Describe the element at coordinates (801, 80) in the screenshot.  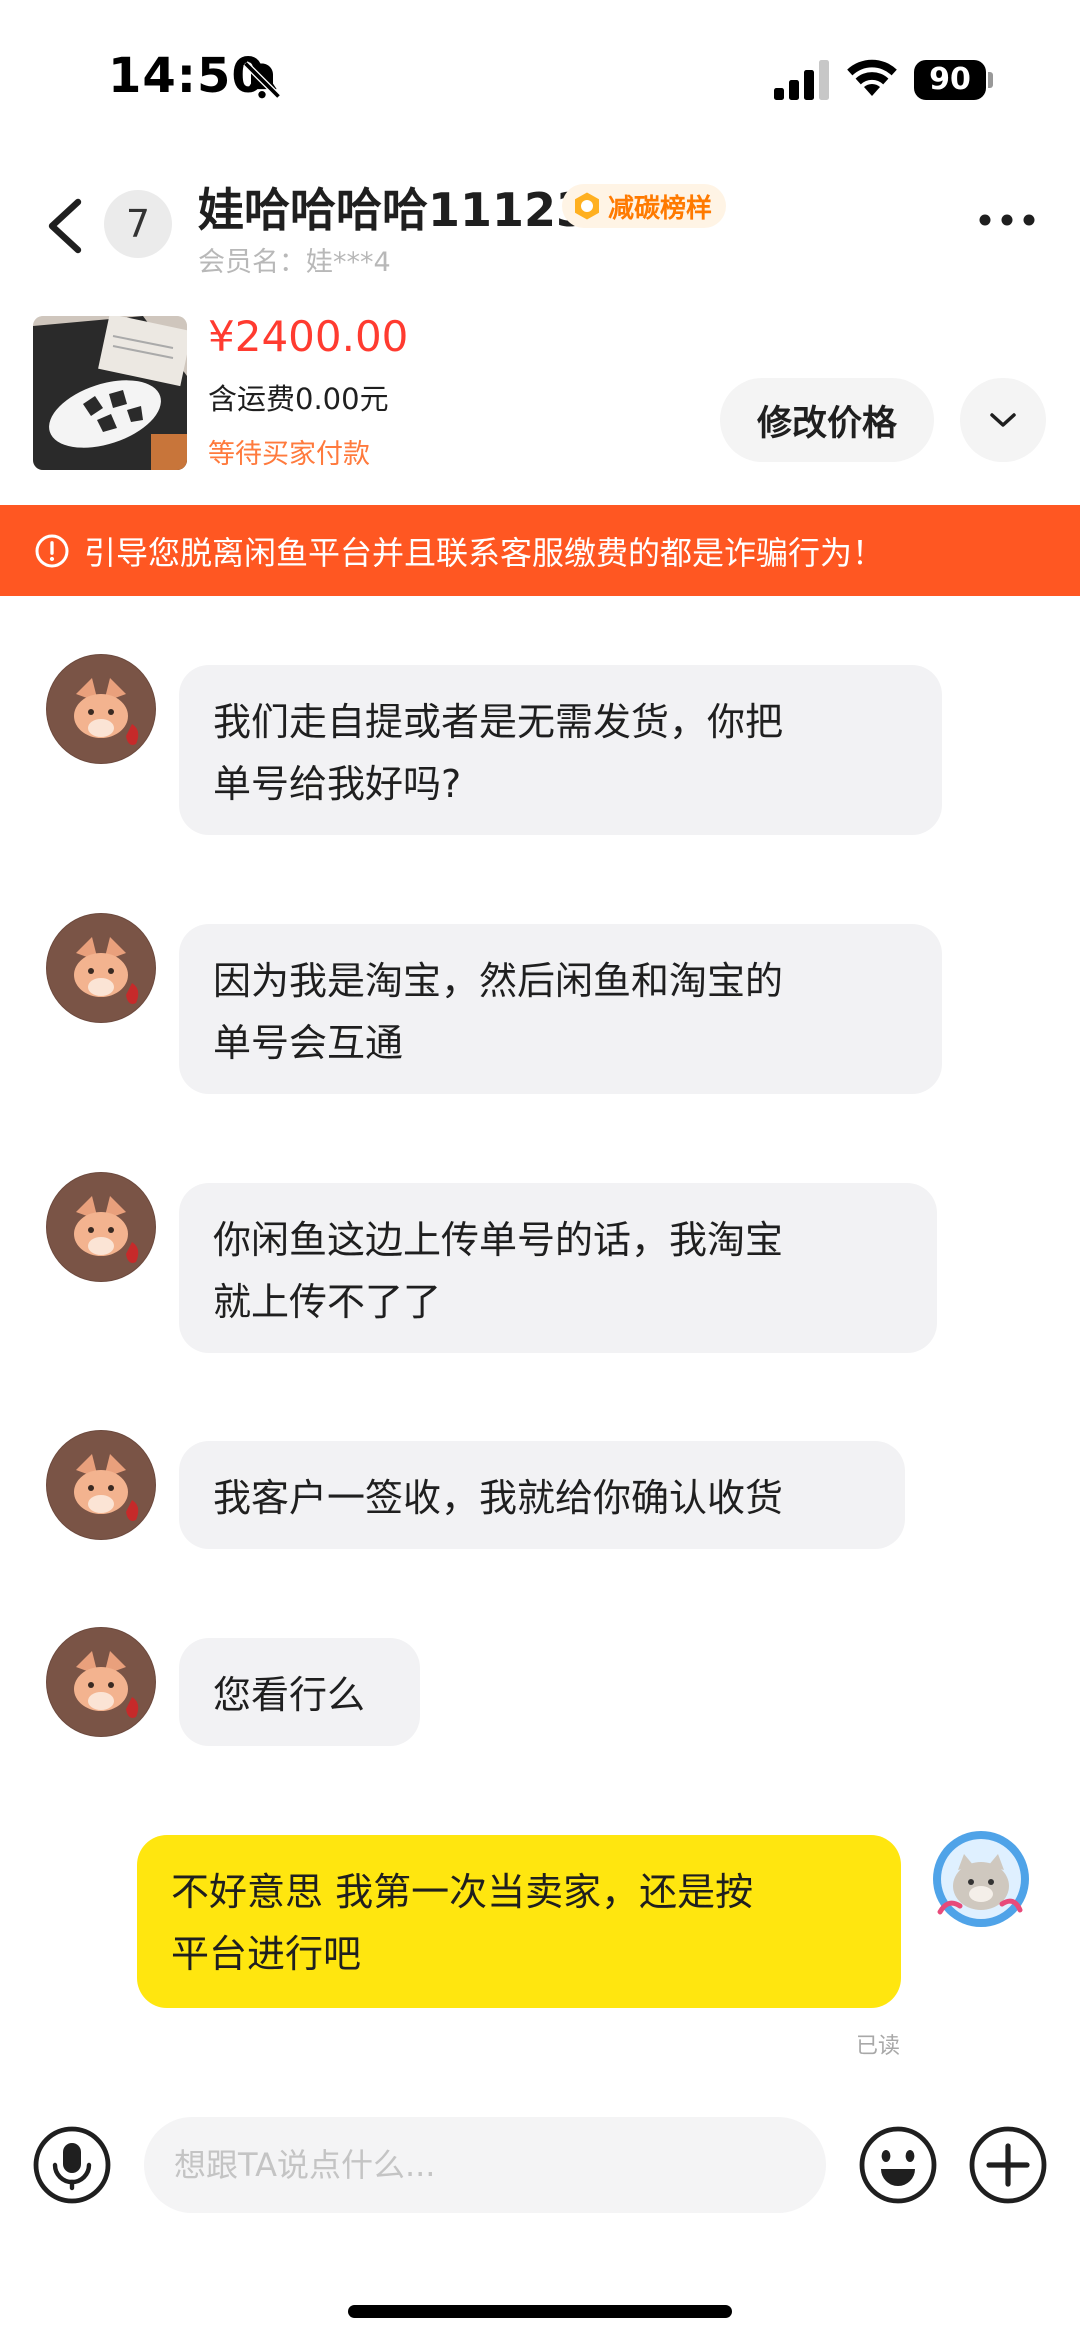
I see `signal-icon` at that location.